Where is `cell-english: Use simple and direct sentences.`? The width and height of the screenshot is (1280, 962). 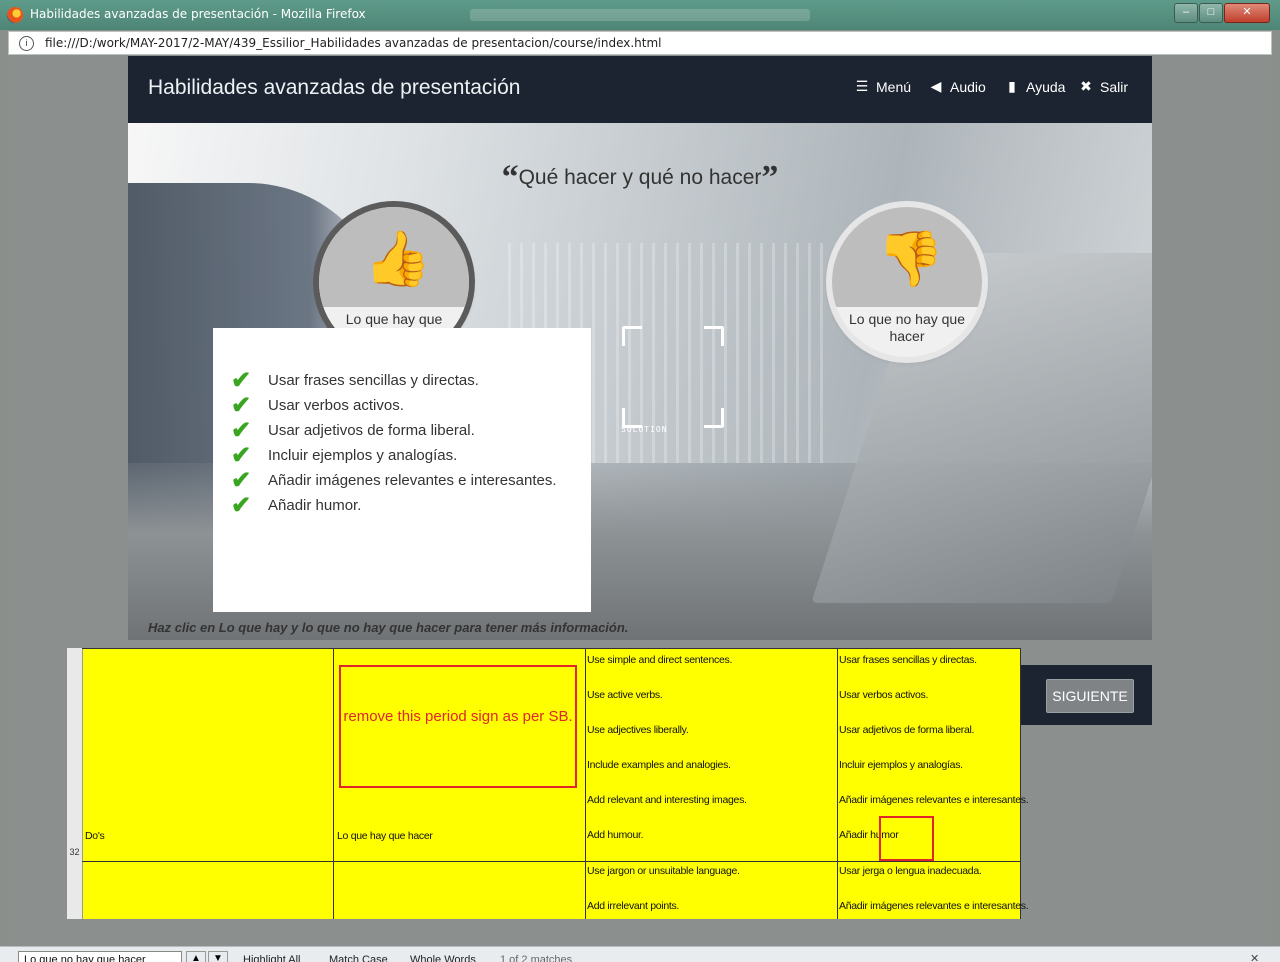 cell-english: Use simple and direct sentences. is located at coordinates (660, 660).